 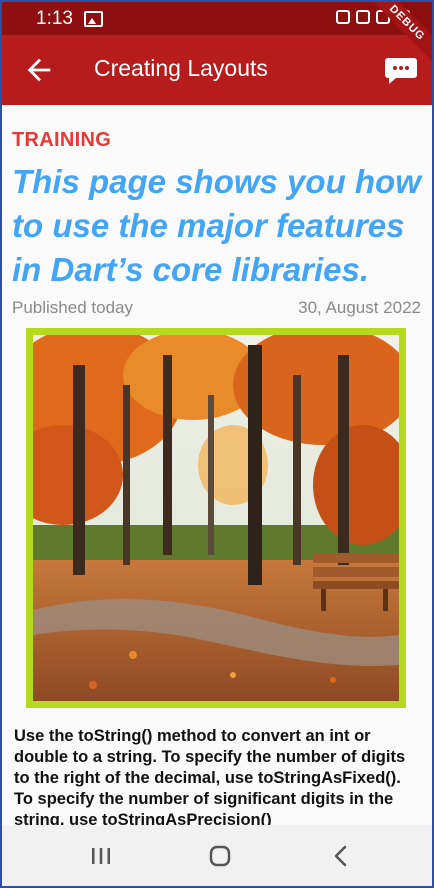 I want to click on back-nav-icon, so click(x=340, y=856).